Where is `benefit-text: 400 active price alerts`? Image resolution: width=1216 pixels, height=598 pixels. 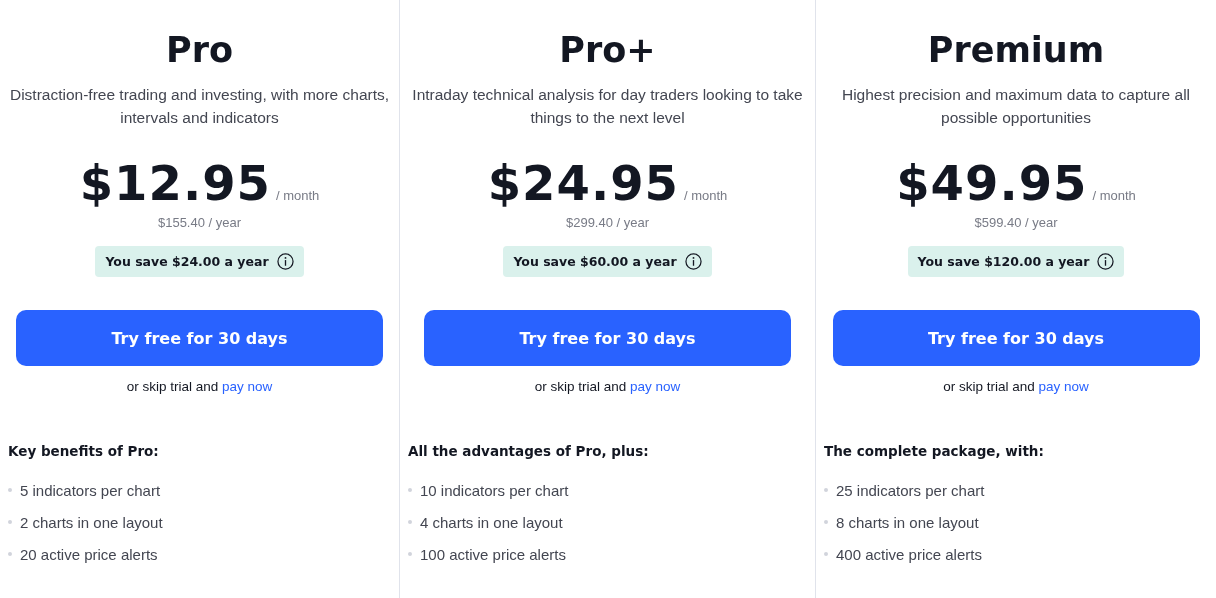 benefit-text: 400 active price alerts is located at coordinates (909, 554).